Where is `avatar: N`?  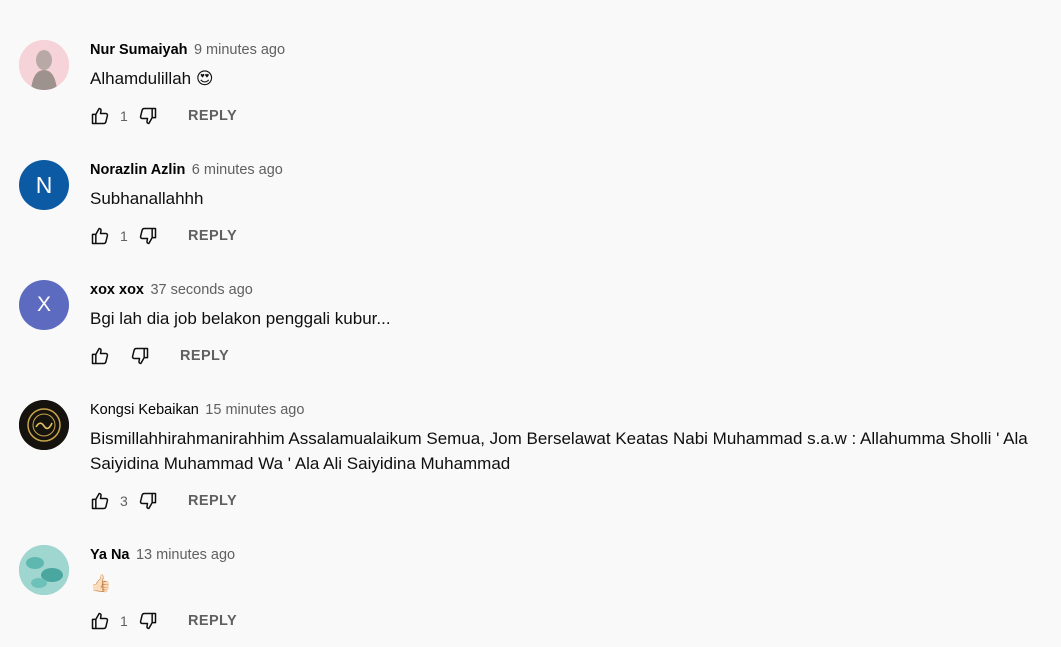 avatar: N is located at coordinates (44, 185).